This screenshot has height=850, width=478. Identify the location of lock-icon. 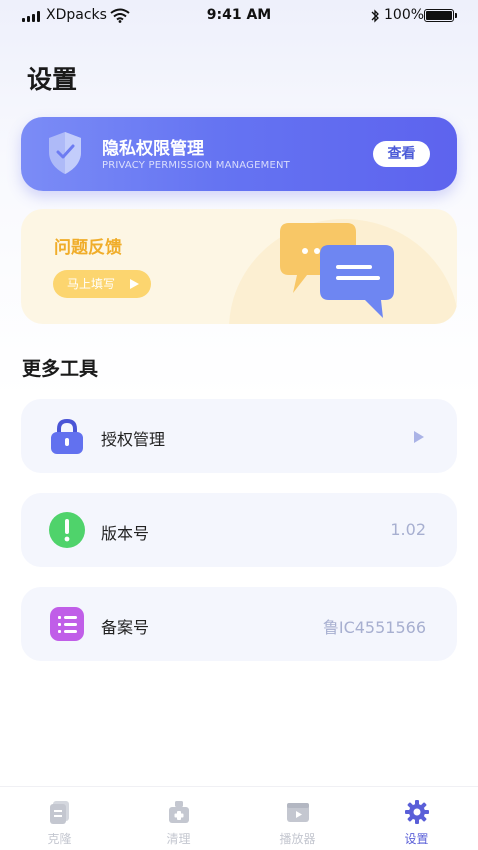
(67, 436).